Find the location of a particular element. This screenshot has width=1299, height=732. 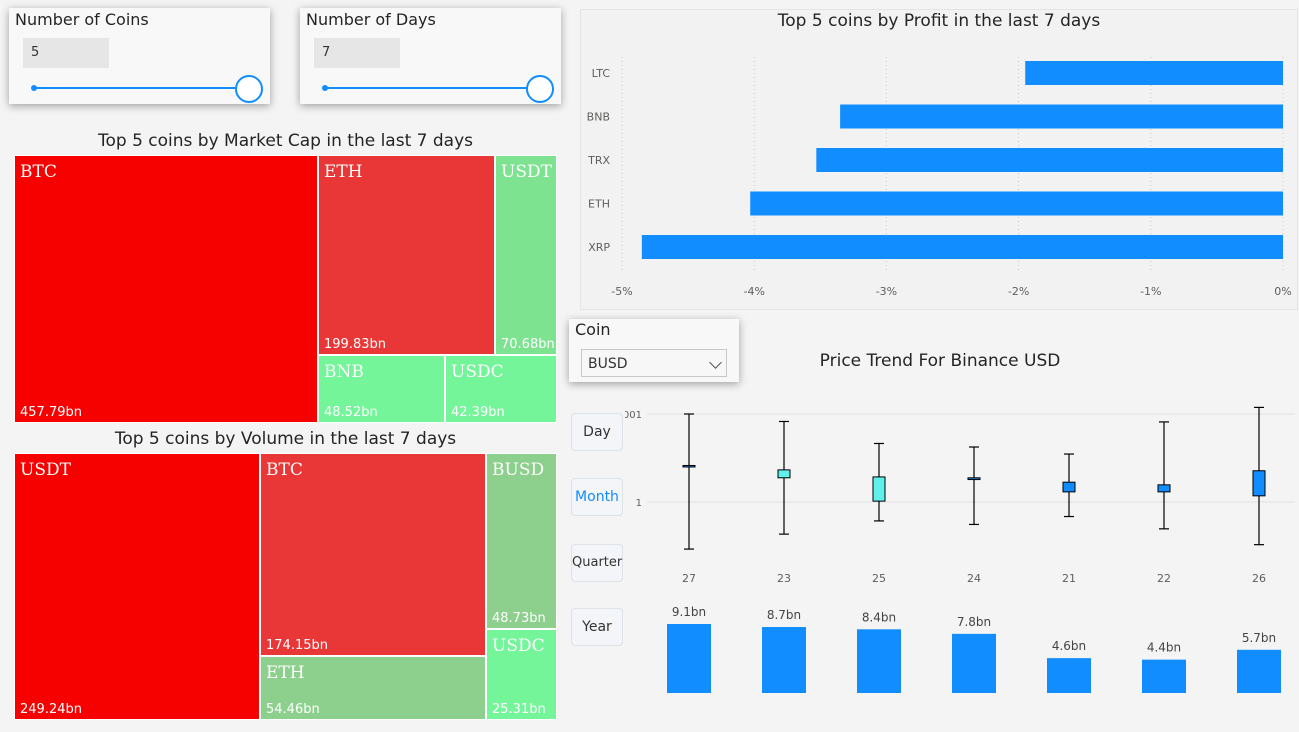

y-tick-label: TRX is located at coordinates (598, 160).